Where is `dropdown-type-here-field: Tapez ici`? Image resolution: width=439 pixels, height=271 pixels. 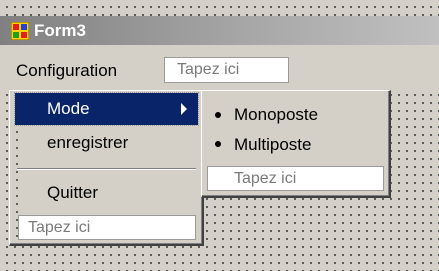 dropdown-type-here-field: Tapez ici is located at coordinates (107, 227).